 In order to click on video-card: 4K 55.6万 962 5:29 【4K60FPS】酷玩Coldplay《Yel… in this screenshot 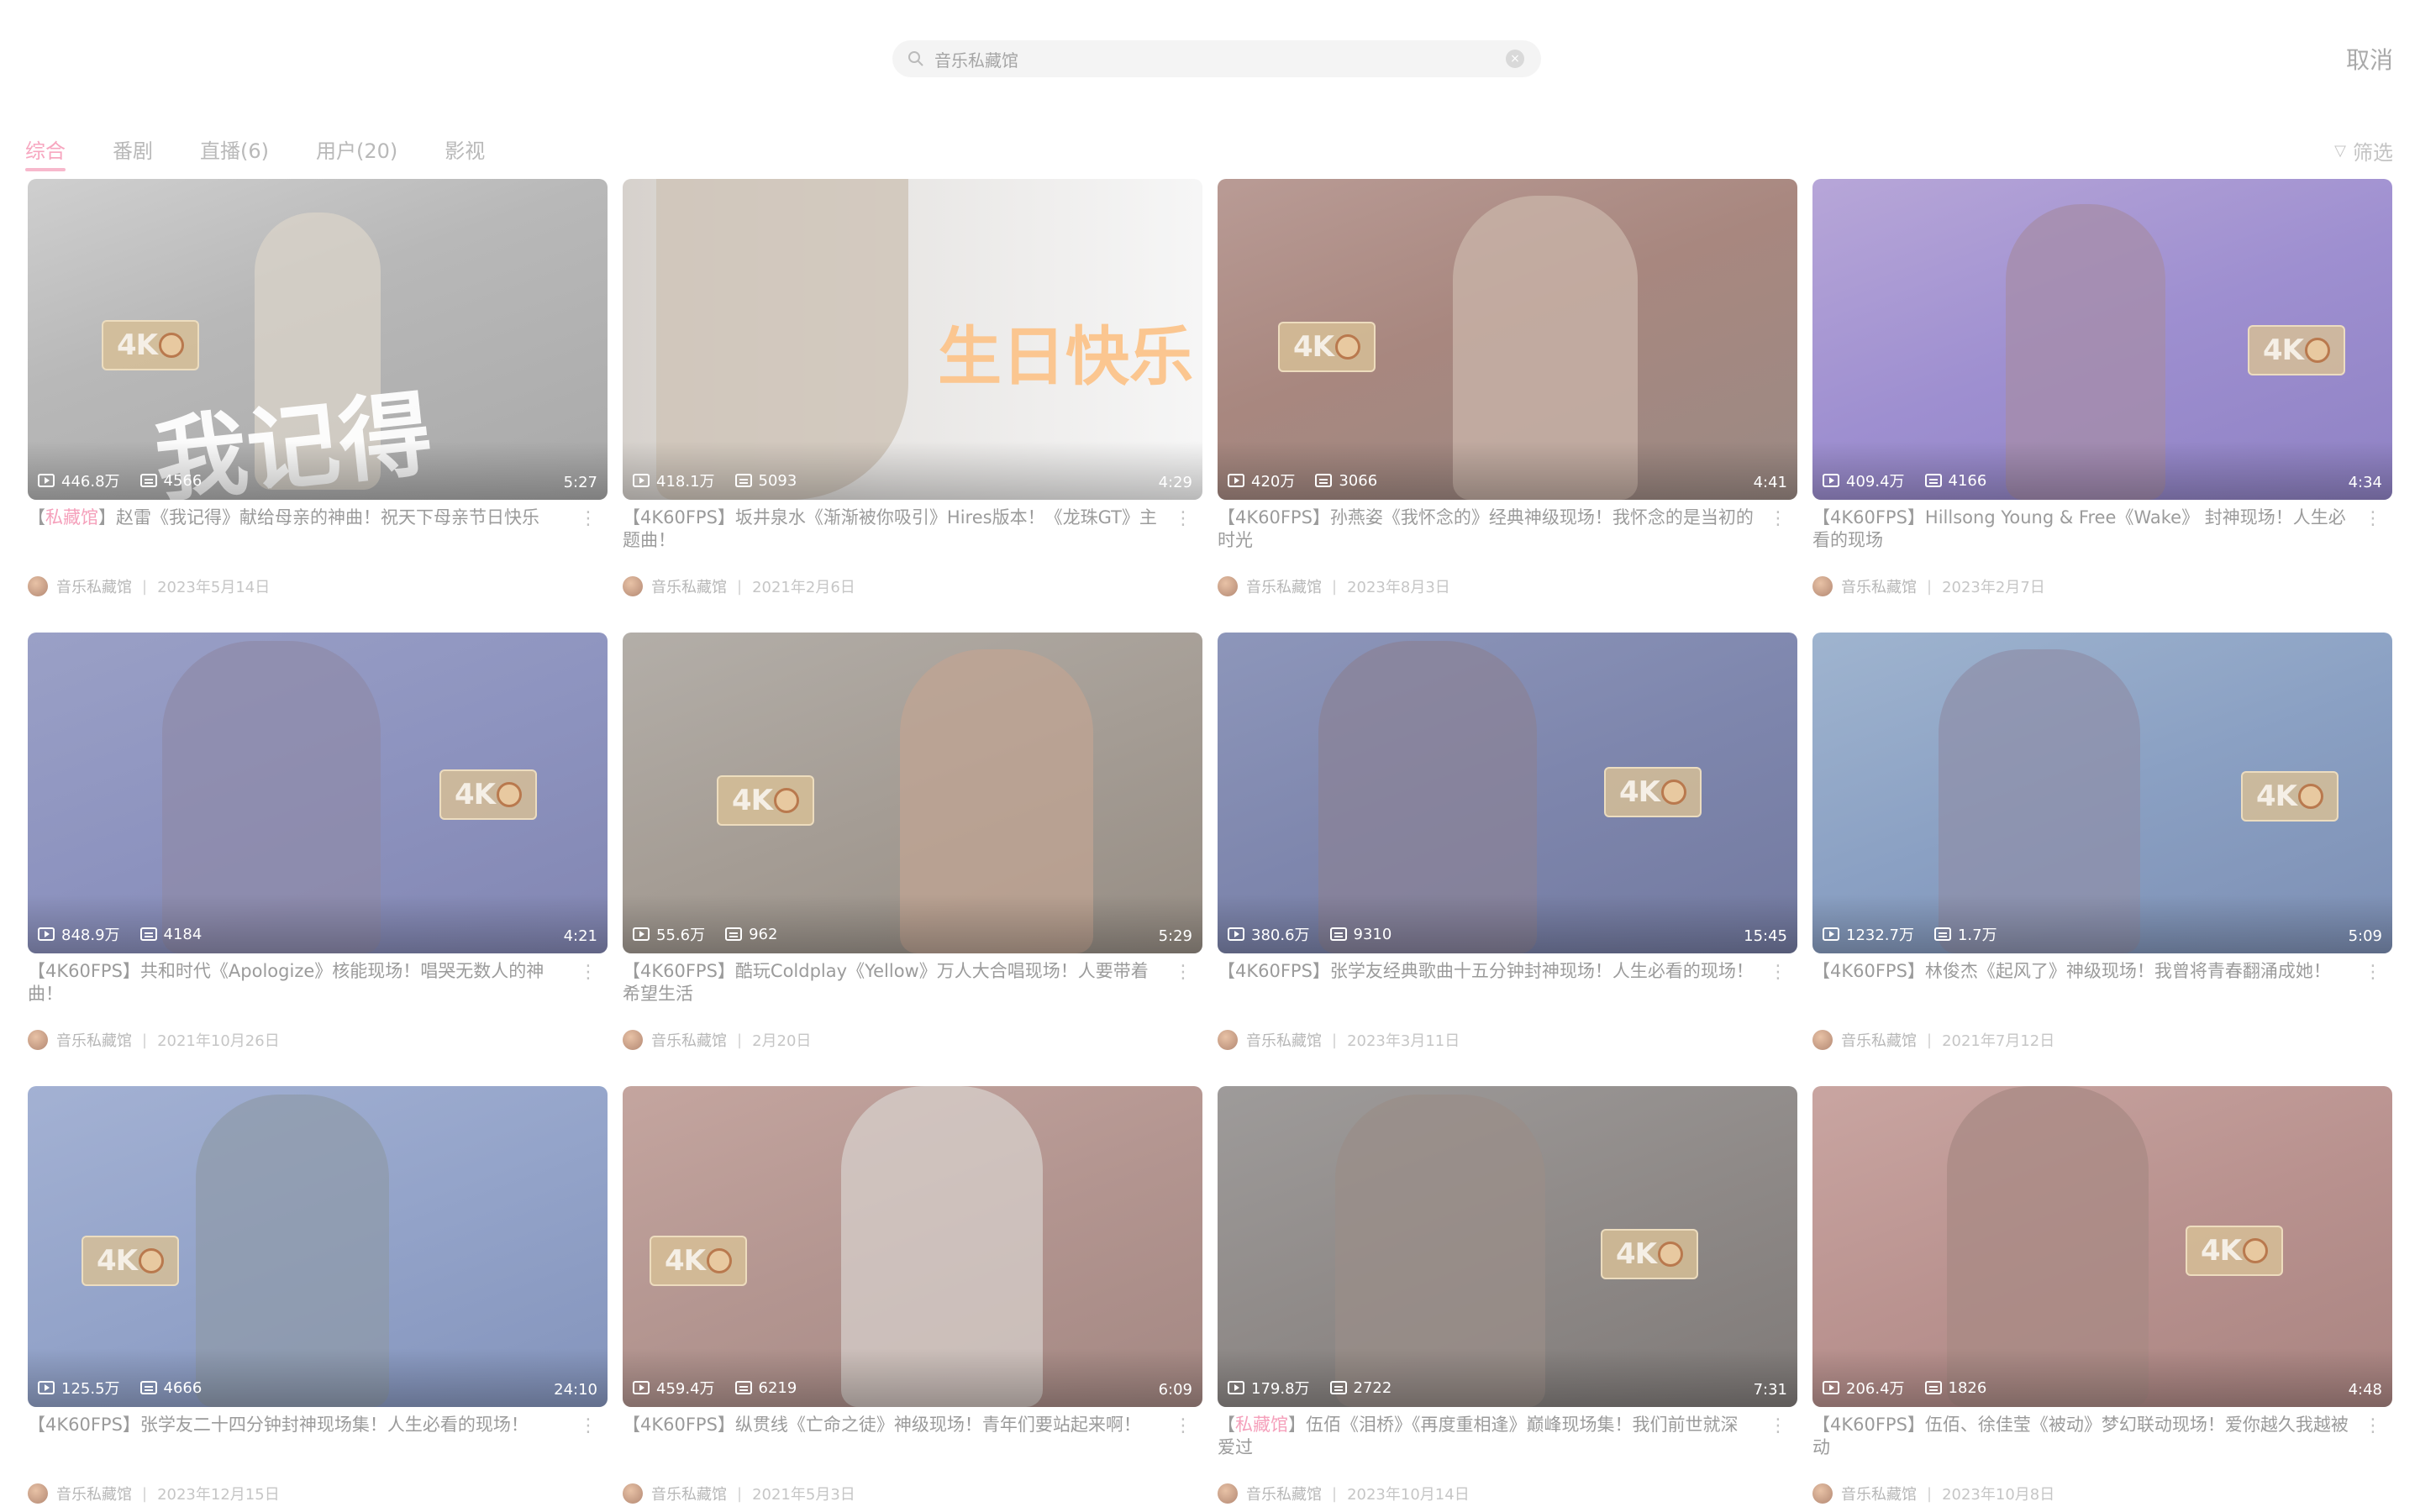, I will do `click(912, 859)`.